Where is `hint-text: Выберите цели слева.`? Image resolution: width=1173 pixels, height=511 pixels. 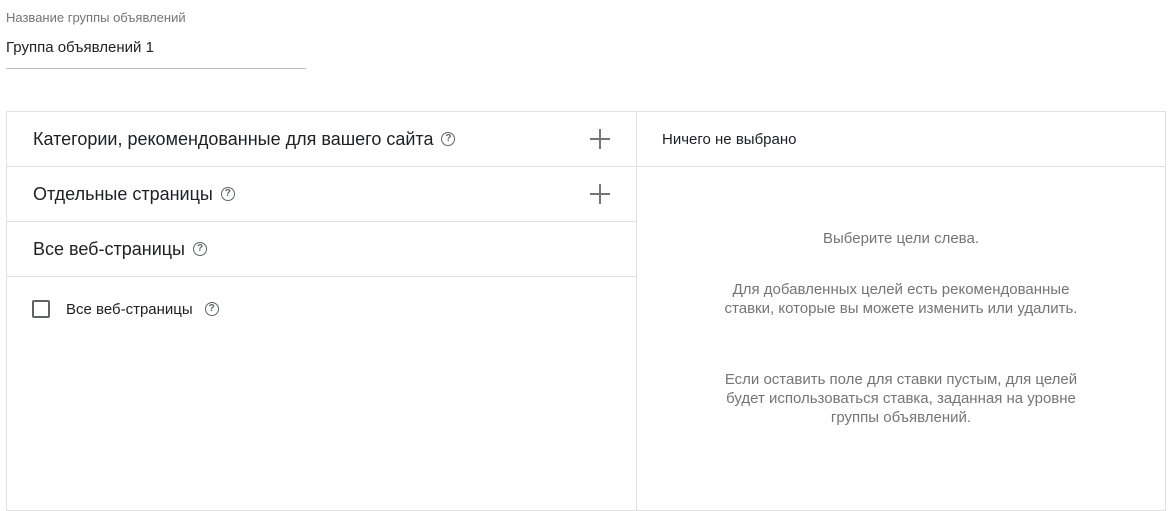 hint-text: Выберите цели слева. is located at coordinates (901, 238).